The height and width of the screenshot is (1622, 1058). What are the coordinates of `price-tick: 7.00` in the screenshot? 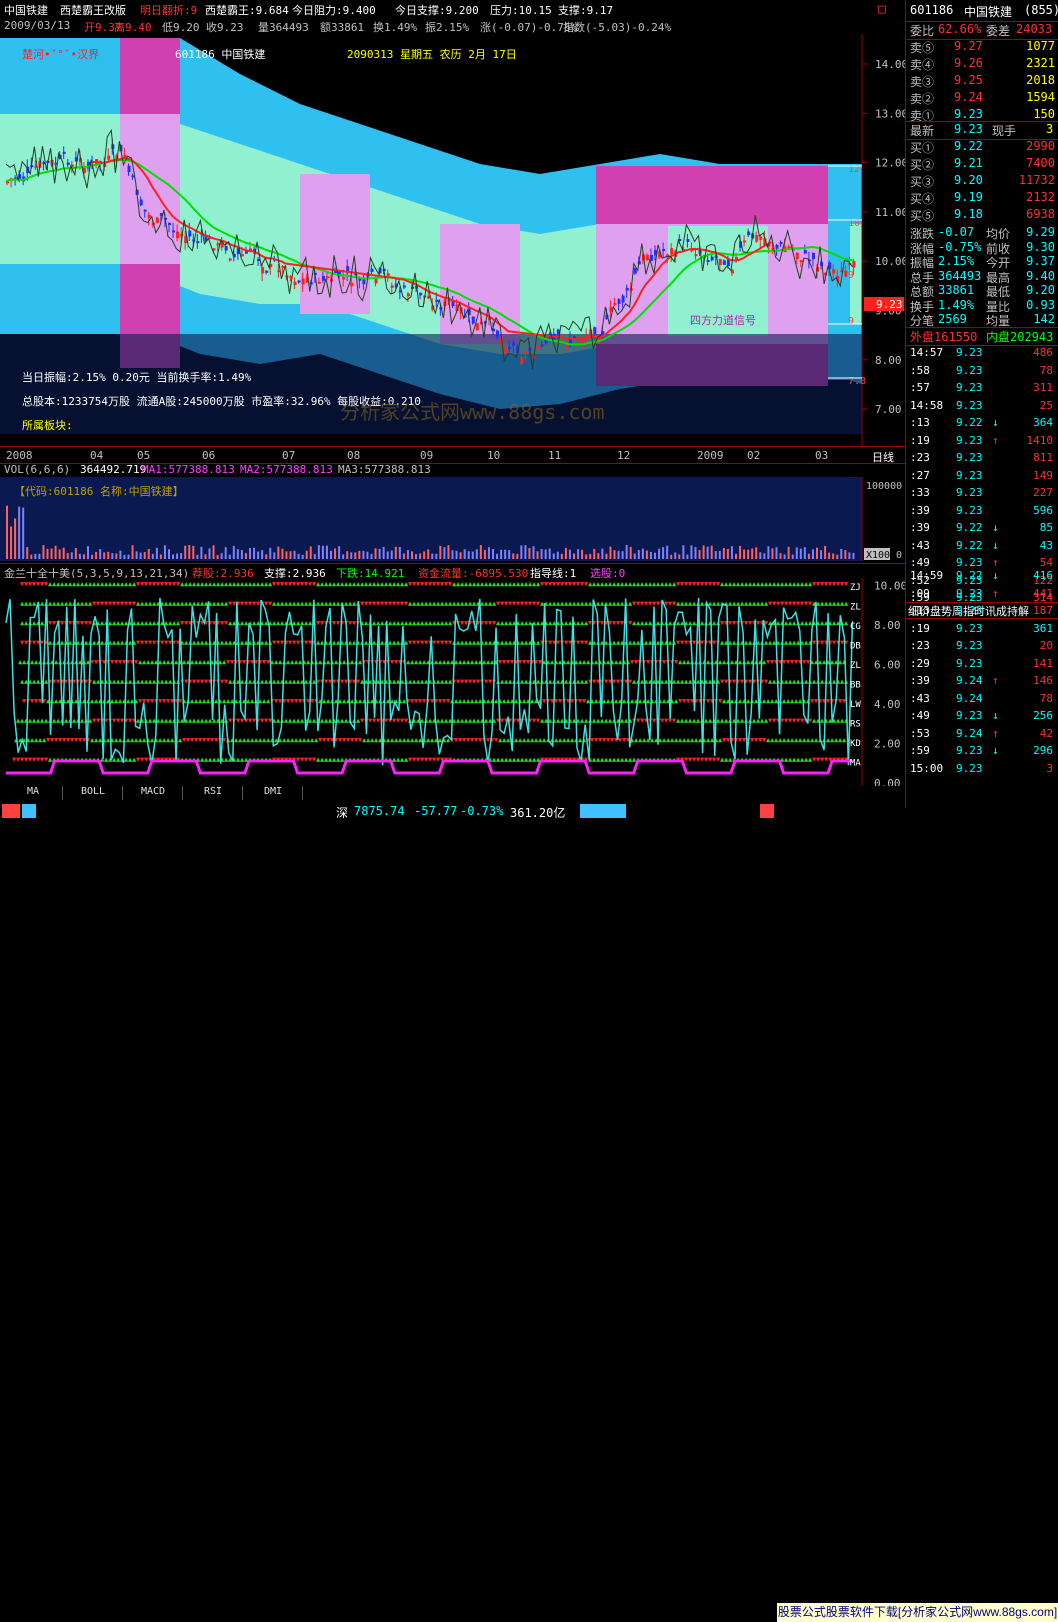 It's located at (888, 409).